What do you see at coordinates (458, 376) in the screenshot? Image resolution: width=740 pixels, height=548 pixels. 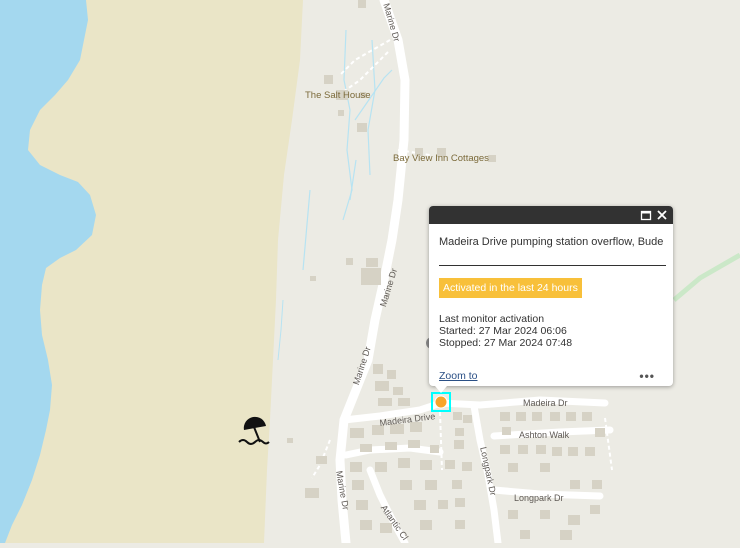 I see `zoom-to-link: Zoom to` at bounding box center [458, 376].